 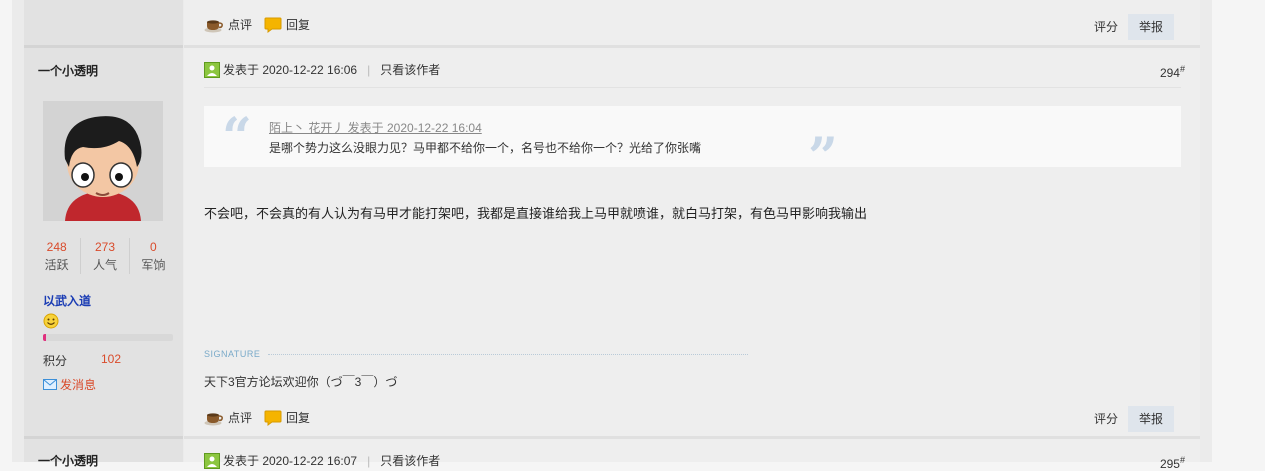 I want to click on next-user-name: 一个小透明, so click(x=68, y=460).